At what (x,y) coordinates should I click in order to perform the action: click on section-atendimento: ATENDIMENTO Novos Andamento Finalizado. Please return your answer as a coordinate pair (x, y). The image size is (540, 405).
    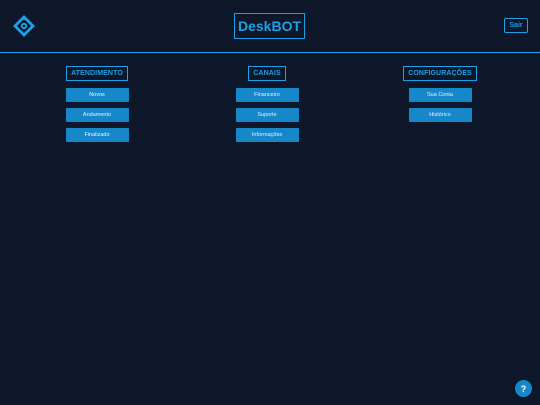
    Looking at the image, I should click on (97, 107).